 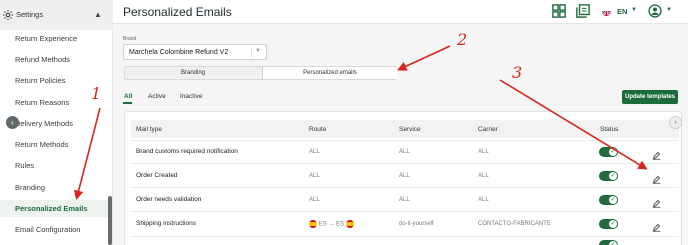 What do you see at coordinates (193, 73) in the screenshot?
I see `tab-branding: Branding` at bounding box center [193, 73].